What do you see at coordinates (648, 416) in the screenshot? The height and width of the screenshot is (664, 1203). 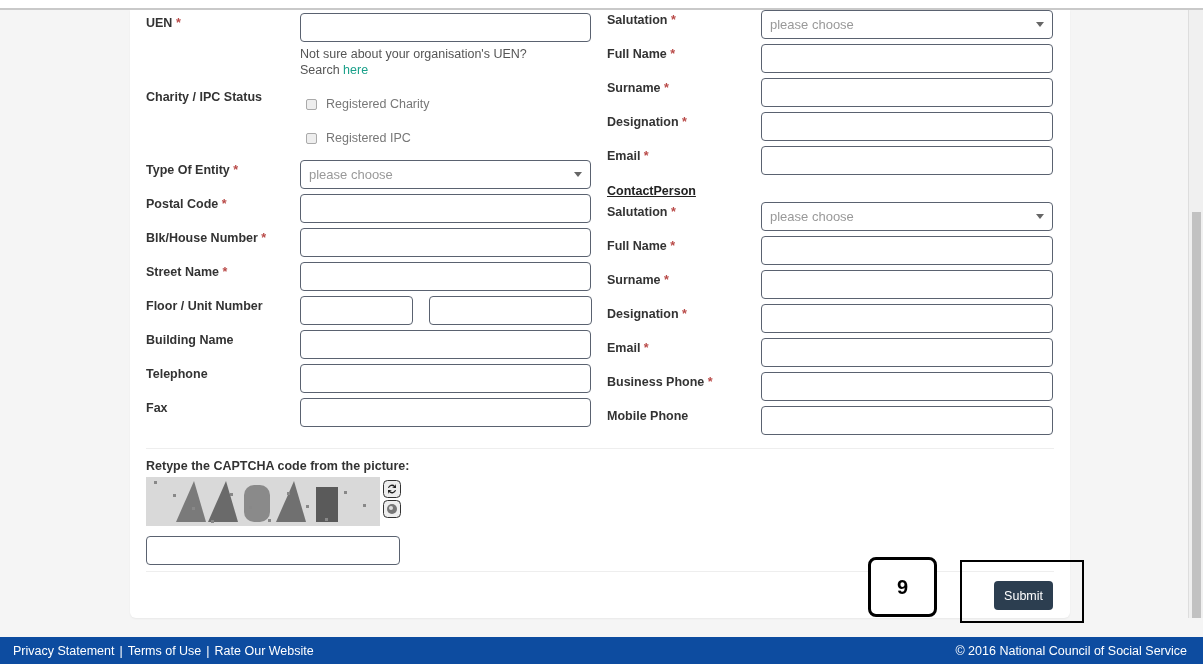 I see `field-label: Mobile Phone` at bounding box center [648, 416].